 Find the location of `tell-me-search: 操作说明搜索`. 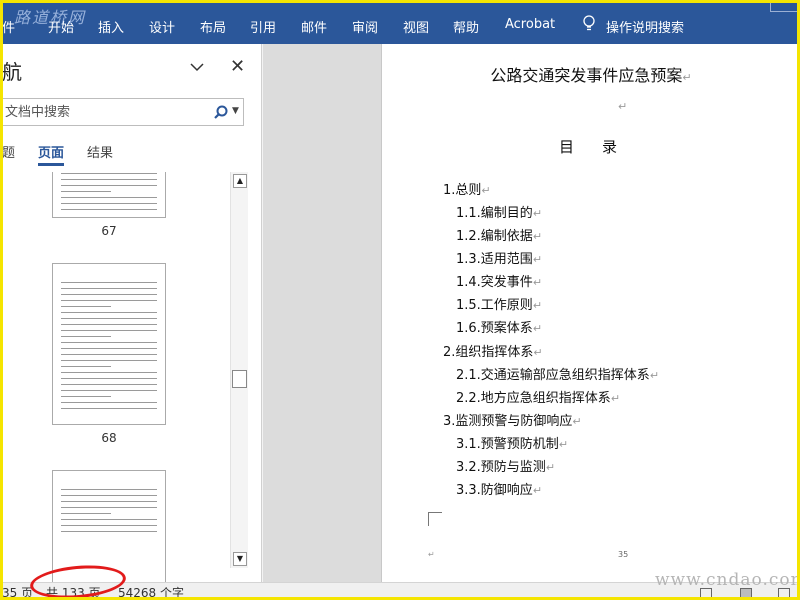

tell-me-search: 操作说明搜索 is located at coordinates (645, 26).